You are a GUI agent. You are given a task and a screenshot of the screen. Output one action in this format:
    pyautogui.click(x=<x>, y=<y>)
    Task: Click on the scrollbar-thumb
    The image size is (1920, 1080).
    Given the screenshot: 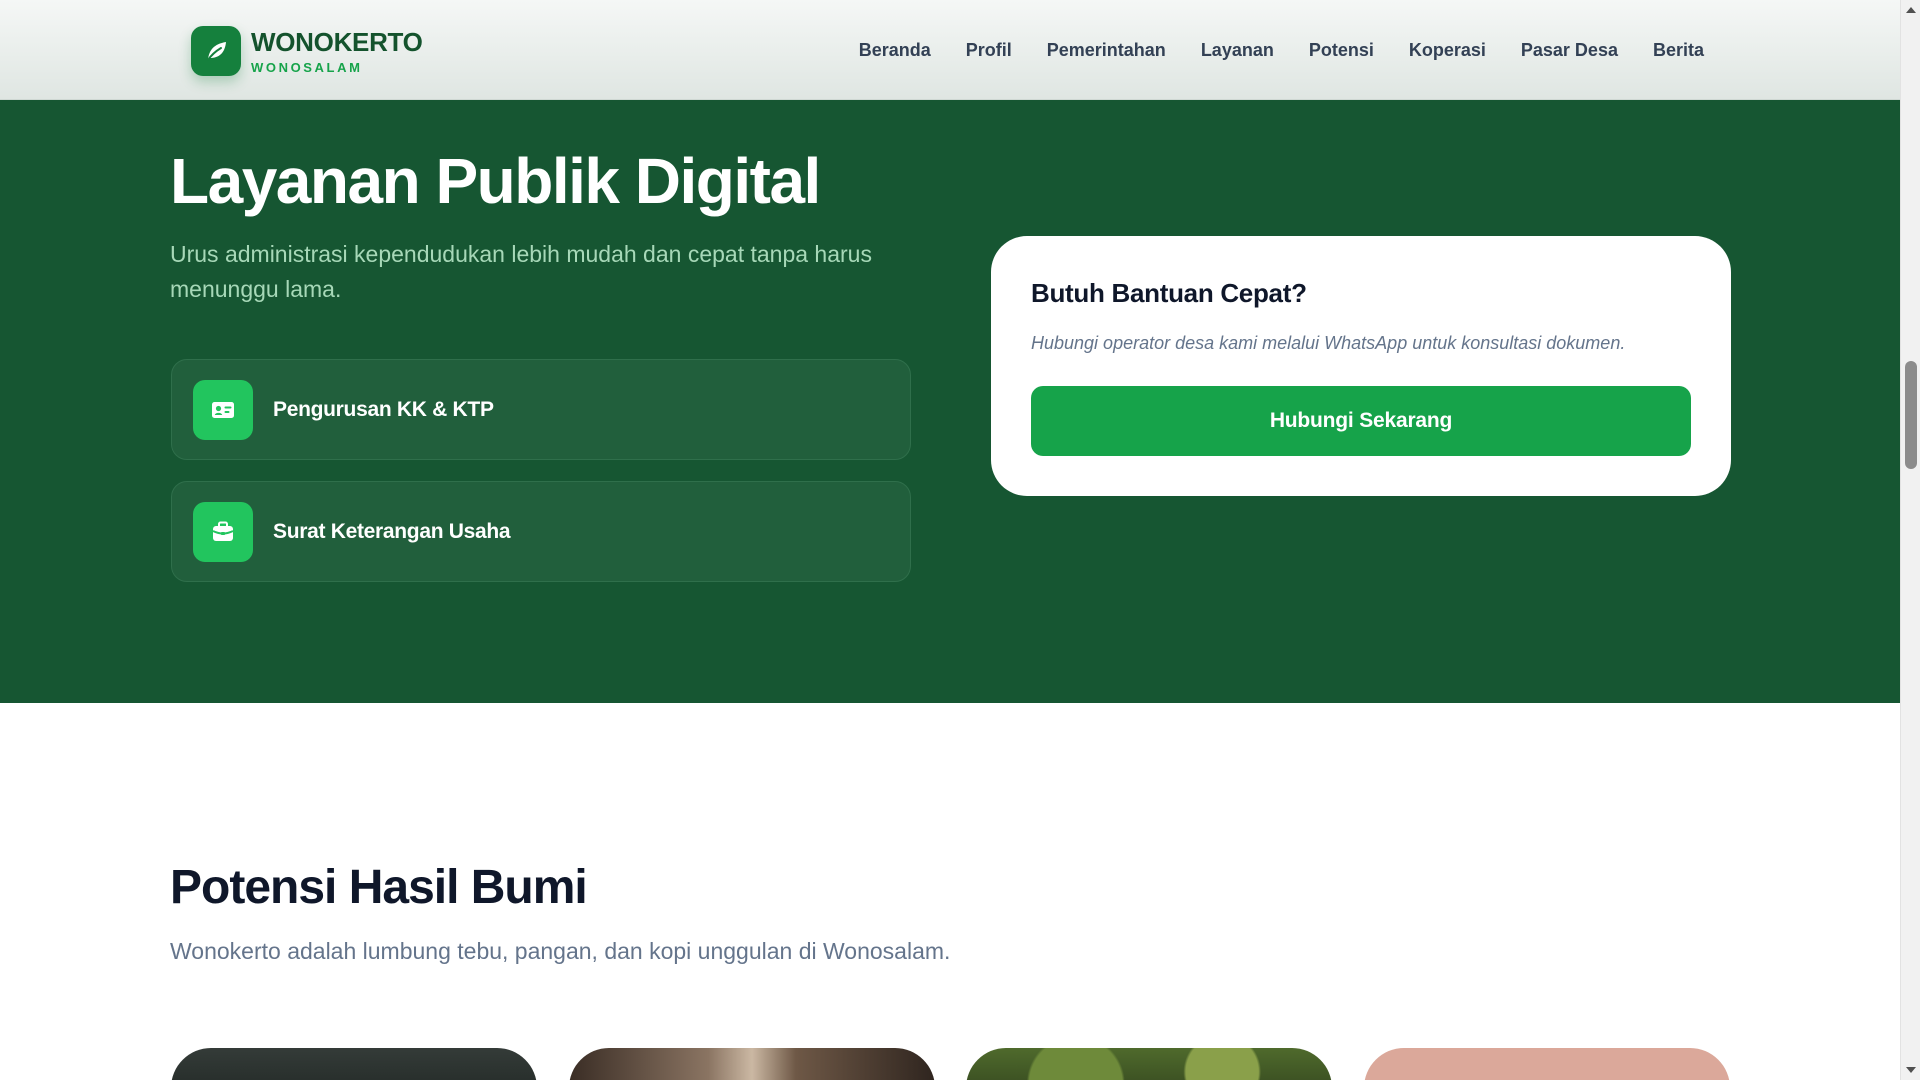 What is the action you would take?
    pyautogui.click(x=1911, y=415)
    